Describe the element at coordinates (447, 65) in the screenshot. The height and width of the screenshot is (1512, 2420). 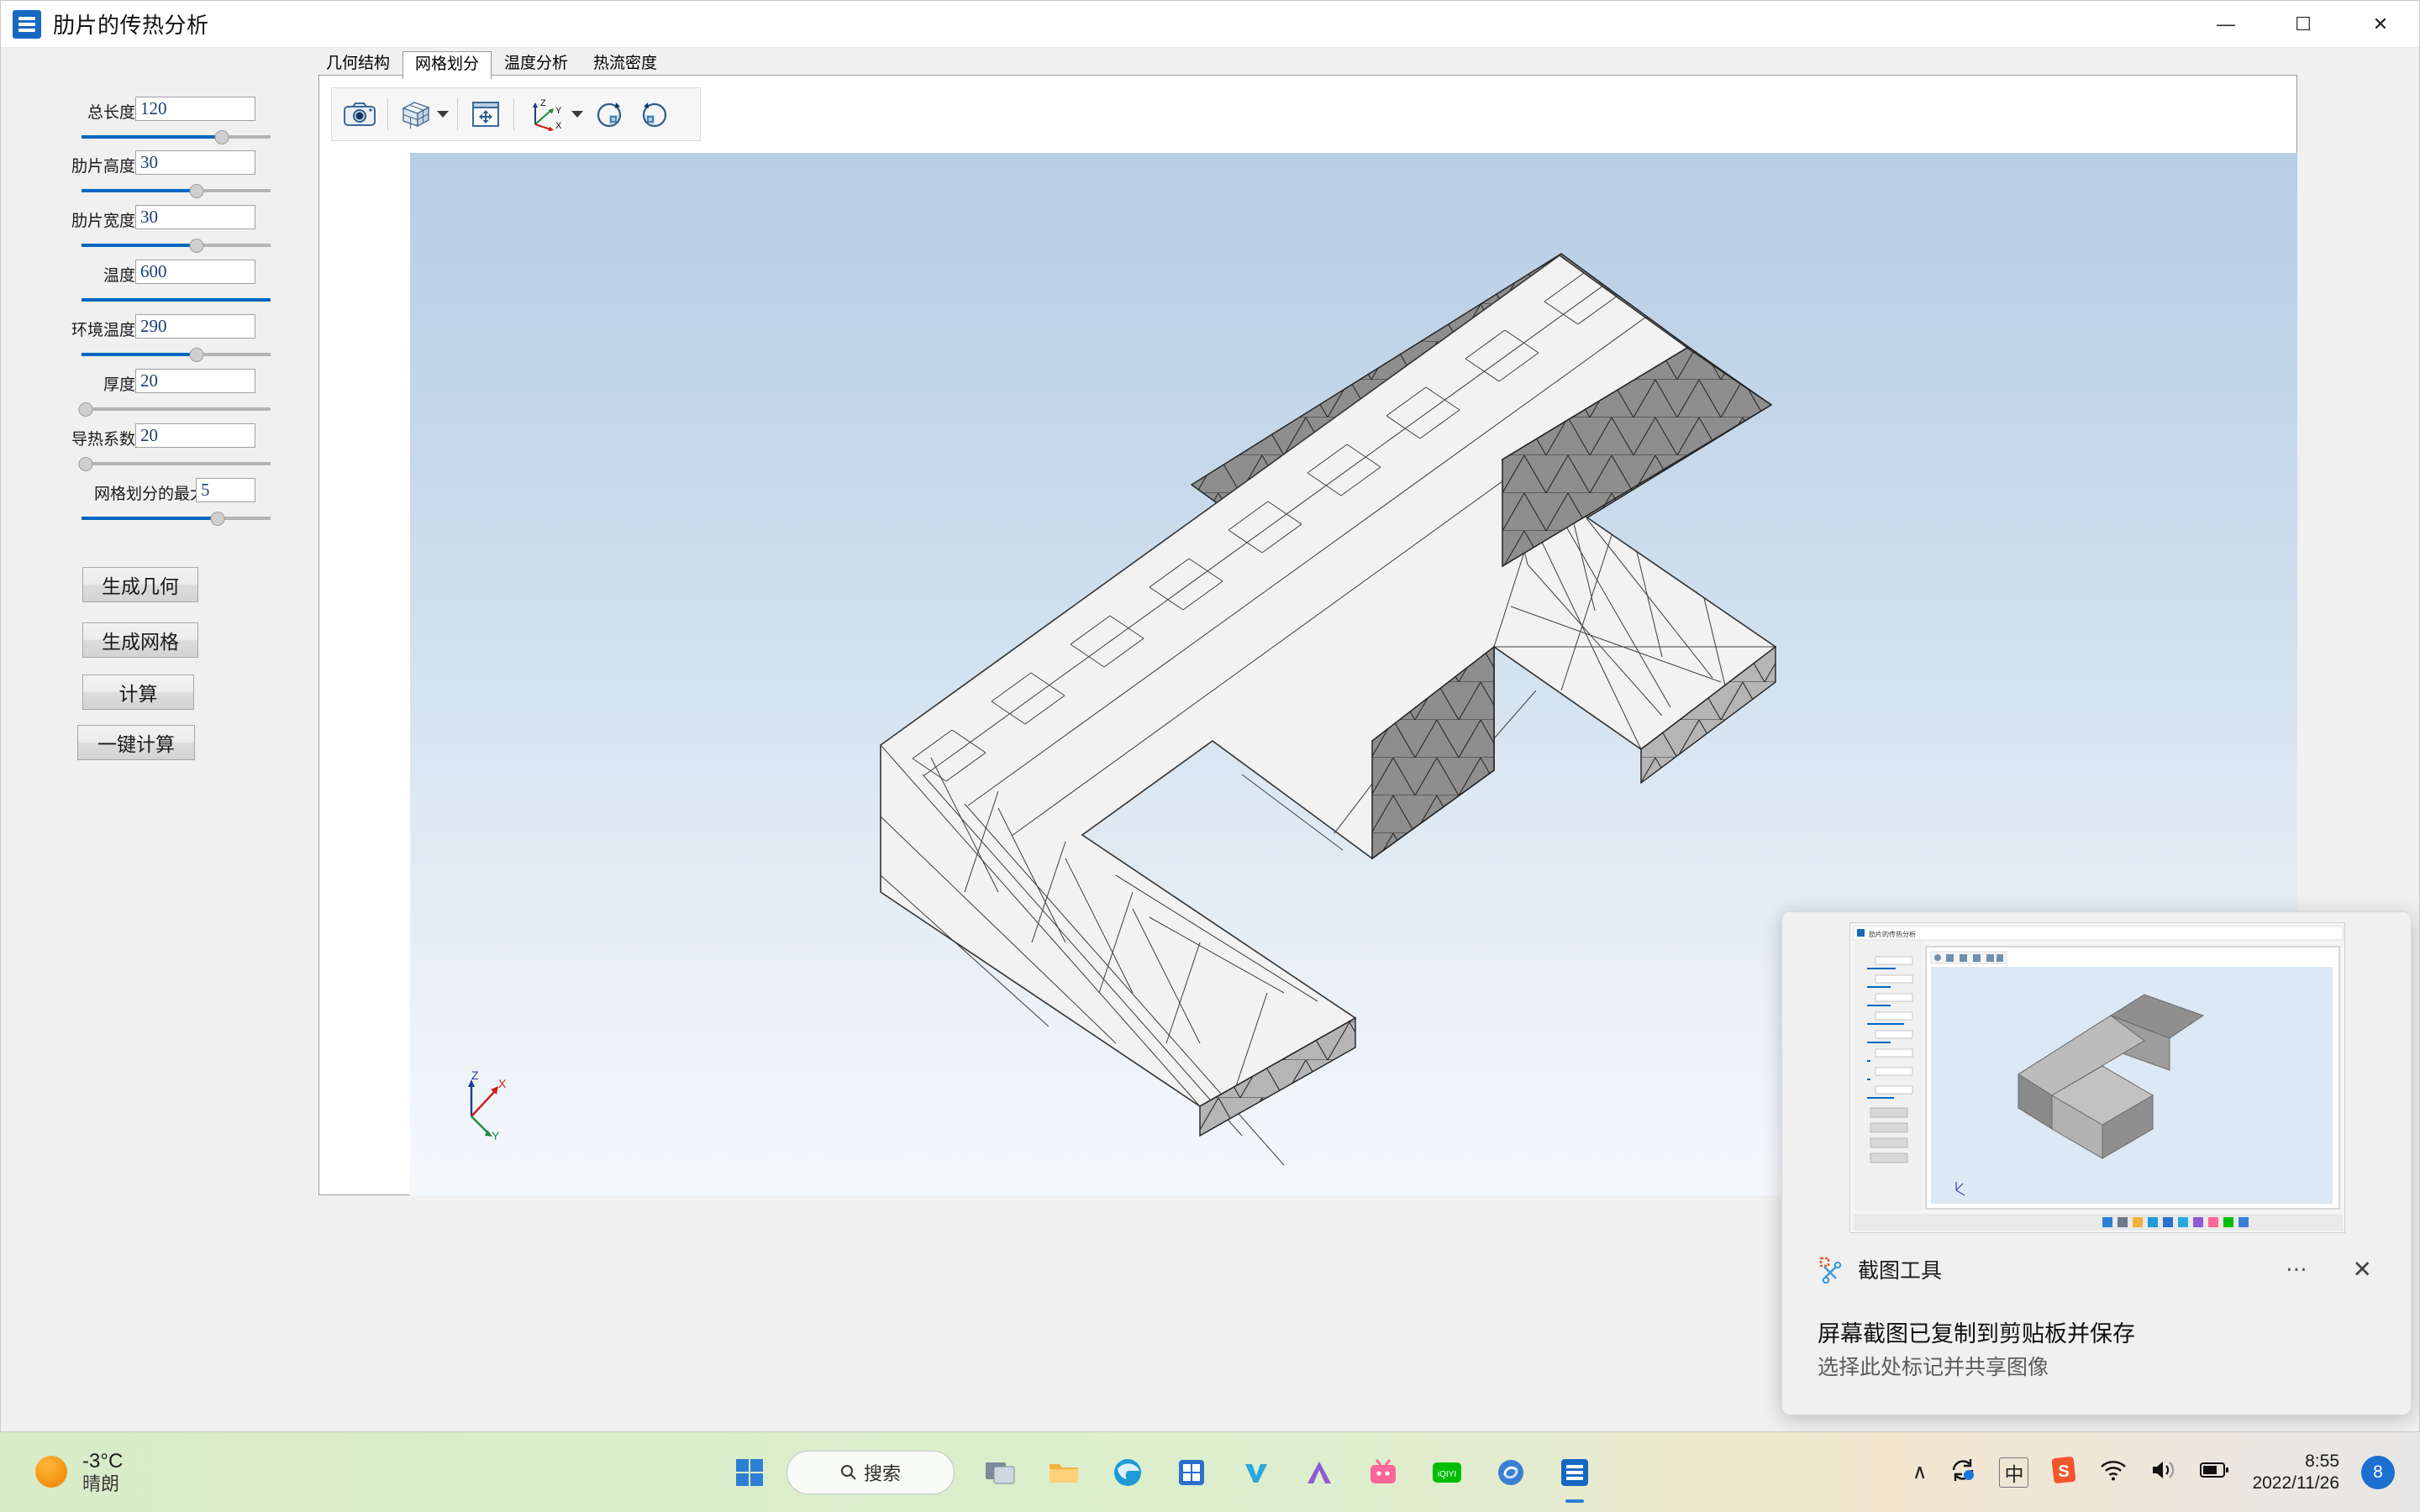
I see `tab-meshing: 网格划分` at that location.